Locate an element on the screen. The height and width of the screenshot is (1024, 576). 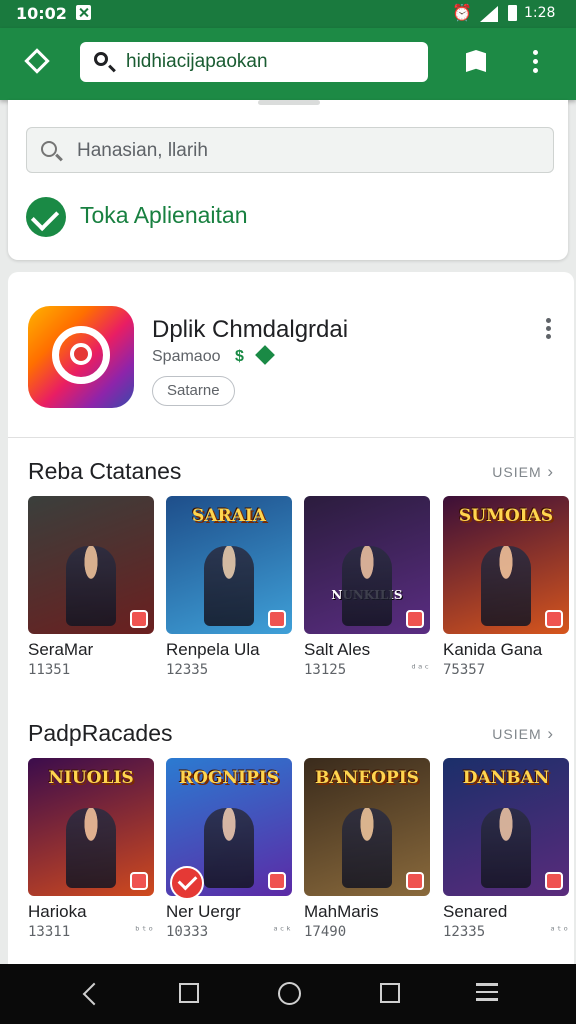
game-tile: BANEOPIS MahMaris 17490 is located at coordinates (367, 849).